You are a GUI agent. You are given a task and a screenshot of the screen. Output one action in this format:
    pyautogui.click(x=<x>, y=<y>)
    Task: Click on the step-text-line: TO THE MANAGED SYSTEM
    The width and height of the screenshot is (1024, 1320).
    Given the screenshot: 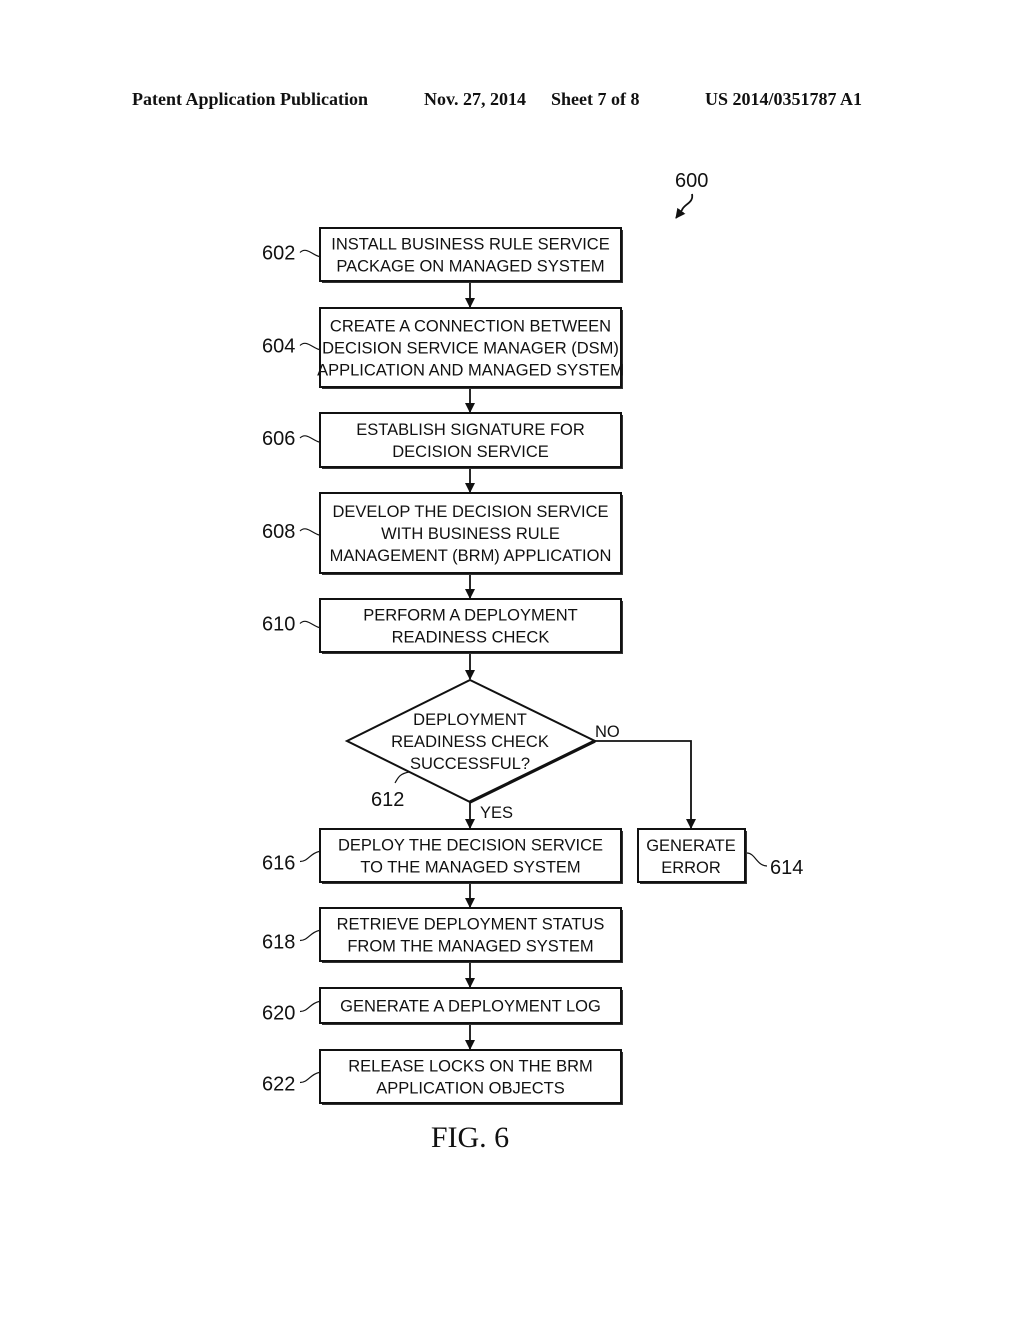 What is the action you would take?
    pyautogui.click(x=470, y=868)
    